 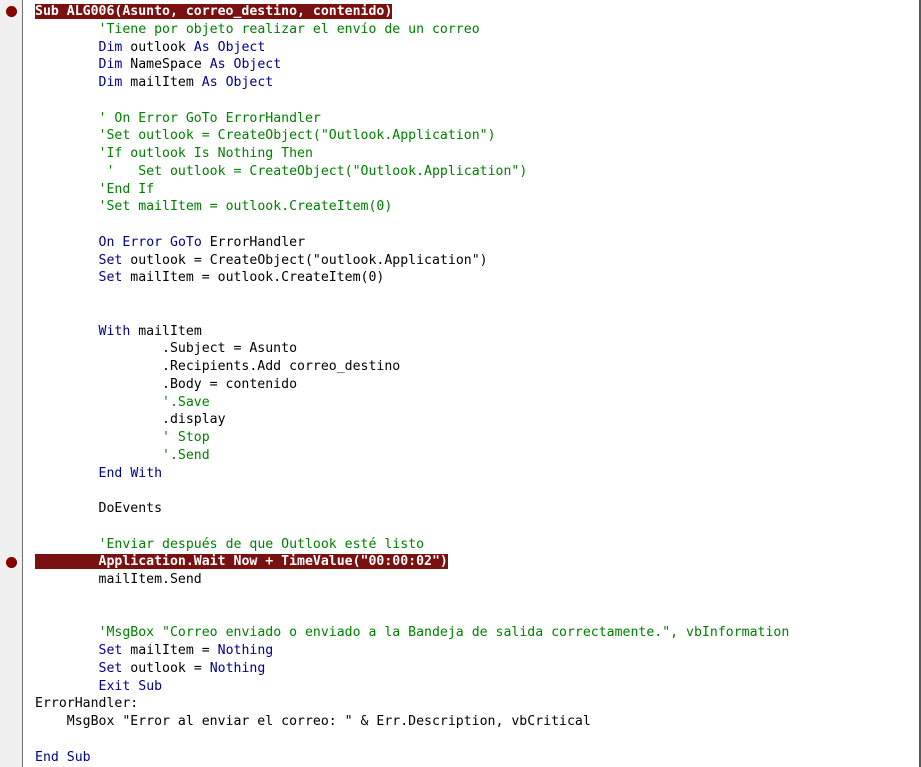 What do you see at coordinates (78, 757) in the screenshot?
I see `keyword: Sub` at bounding box center [78, 757].